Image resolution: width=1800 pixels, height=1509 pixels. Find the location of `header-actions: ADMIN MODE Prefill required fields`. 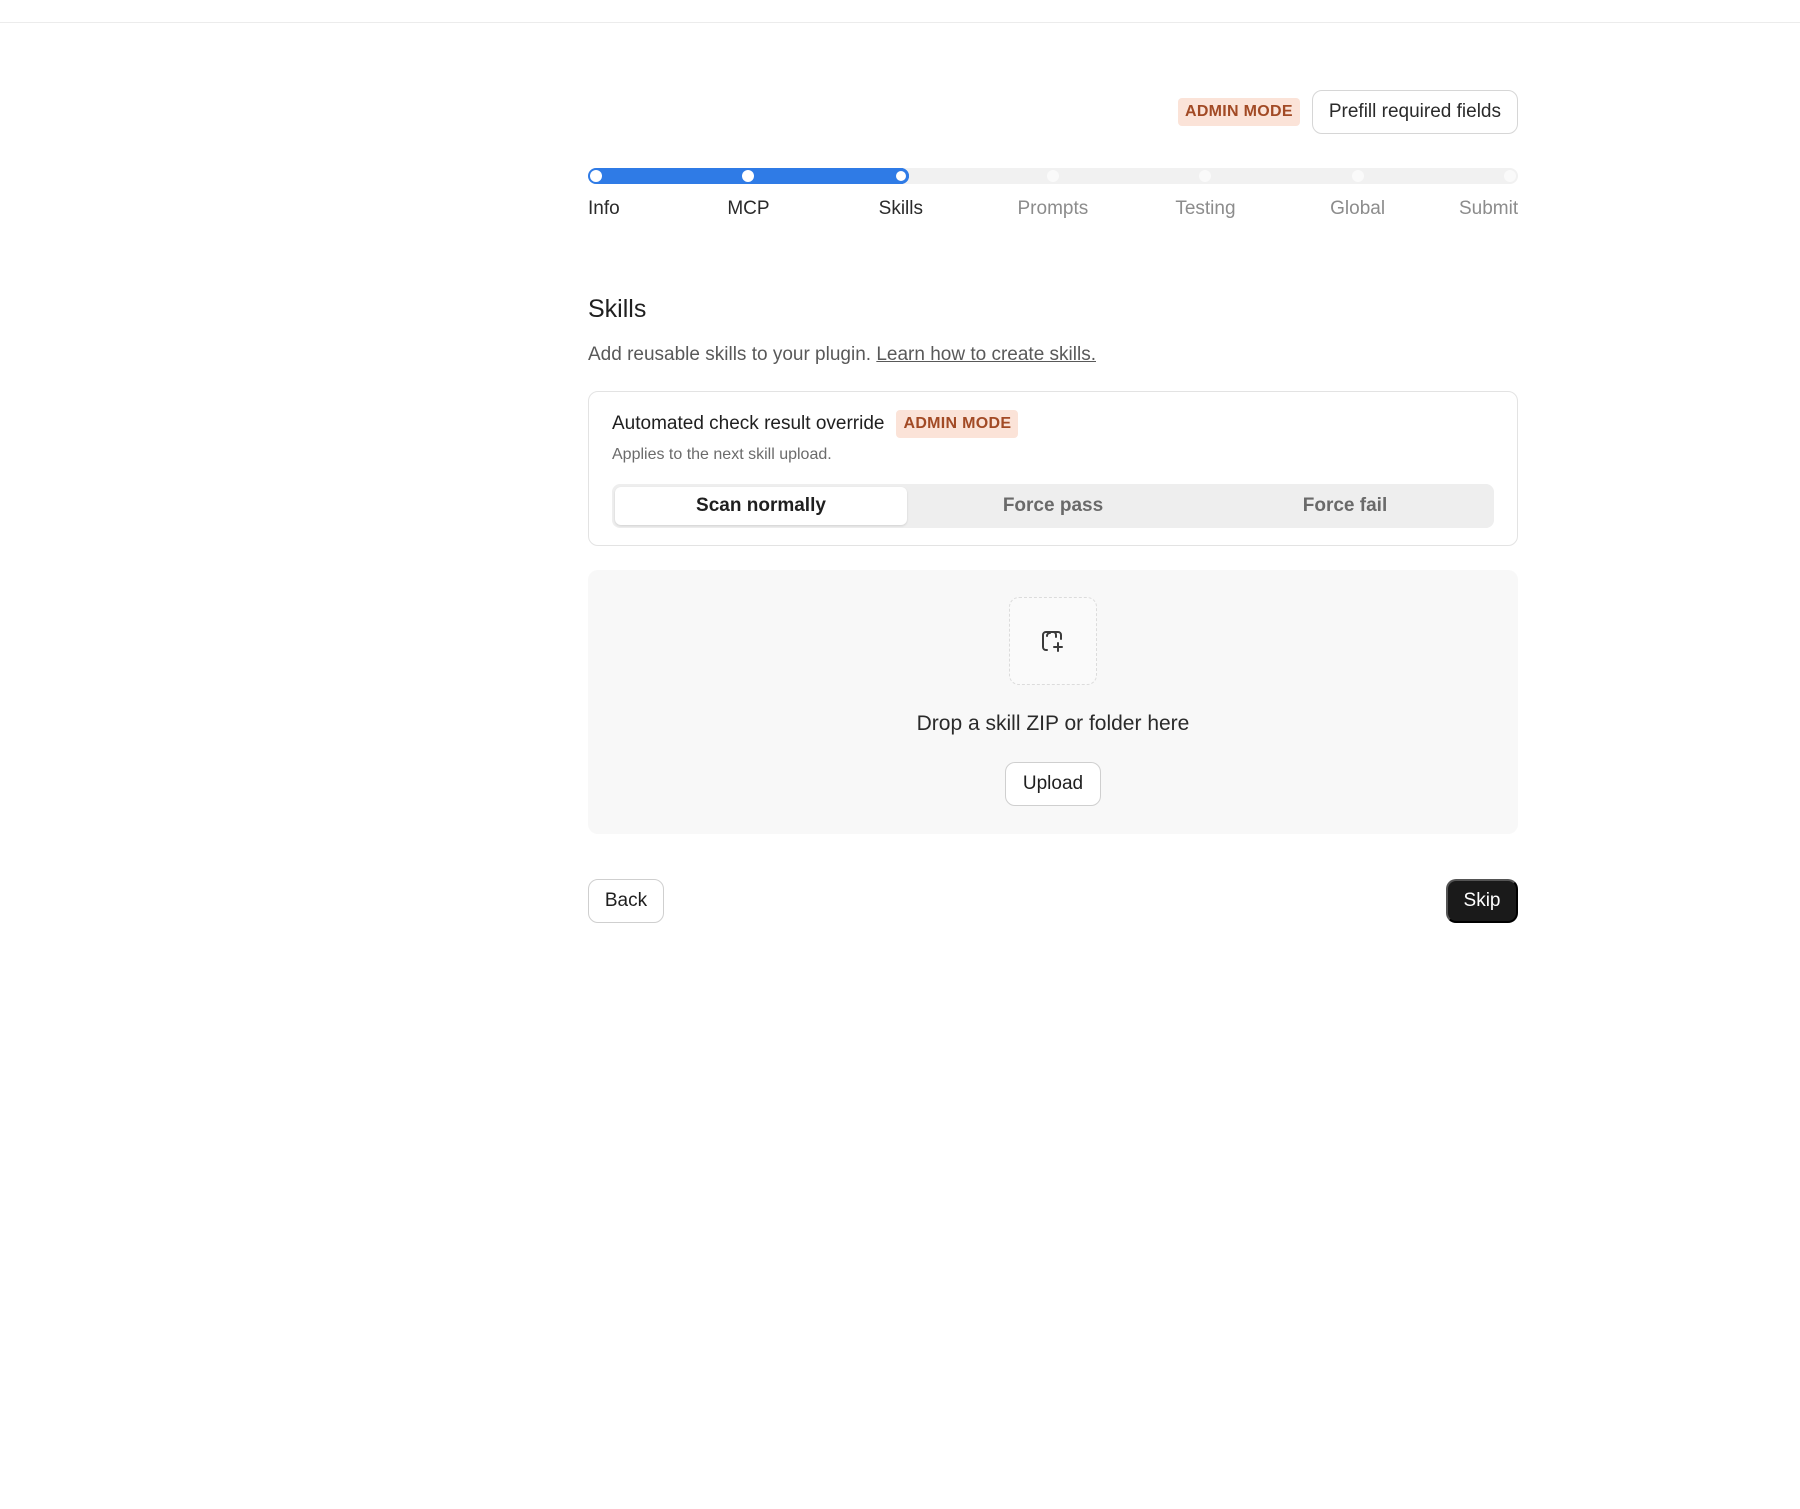

header-actions: ADMIN MODE Prefill required fields is located at coordinates (1347, 112).